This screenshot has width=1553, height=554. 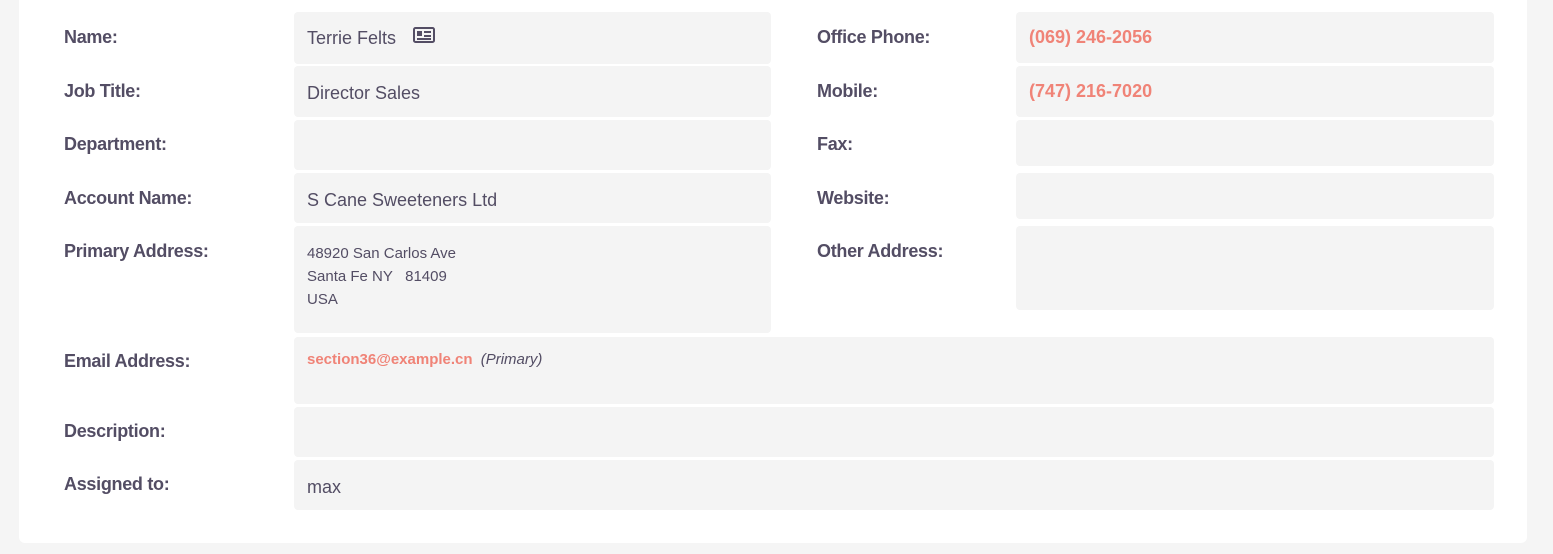 I want to click on website-label: Website:, so click(x=853, y=198).